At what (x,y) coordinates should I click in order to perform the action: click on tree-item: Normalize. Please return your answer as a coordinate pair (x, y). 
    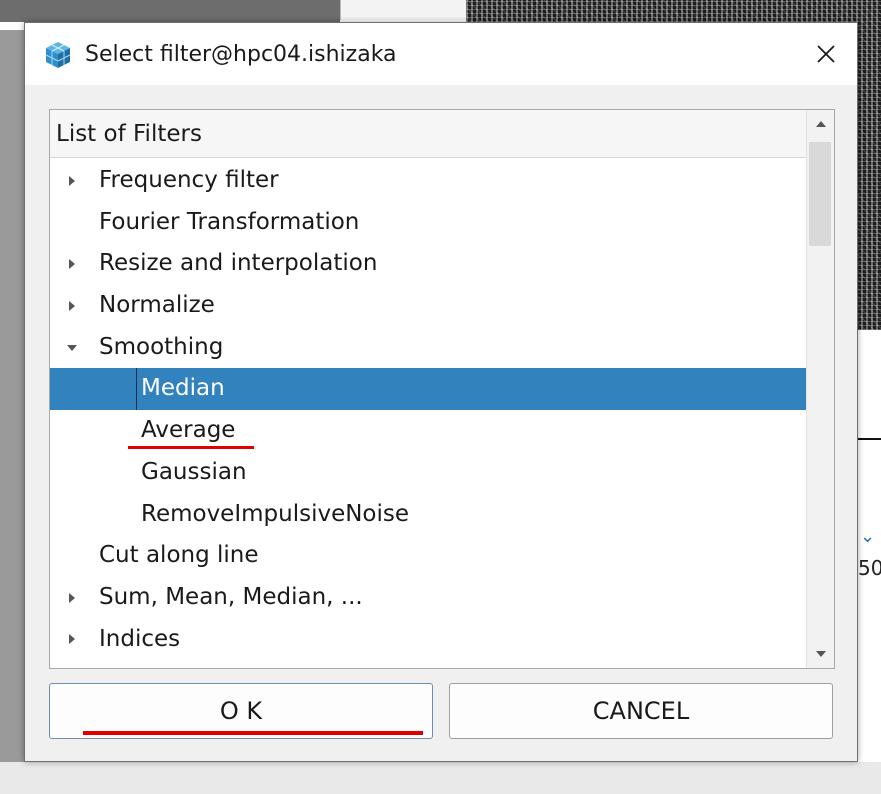
    Looking at the image, I should click on (428, 306).